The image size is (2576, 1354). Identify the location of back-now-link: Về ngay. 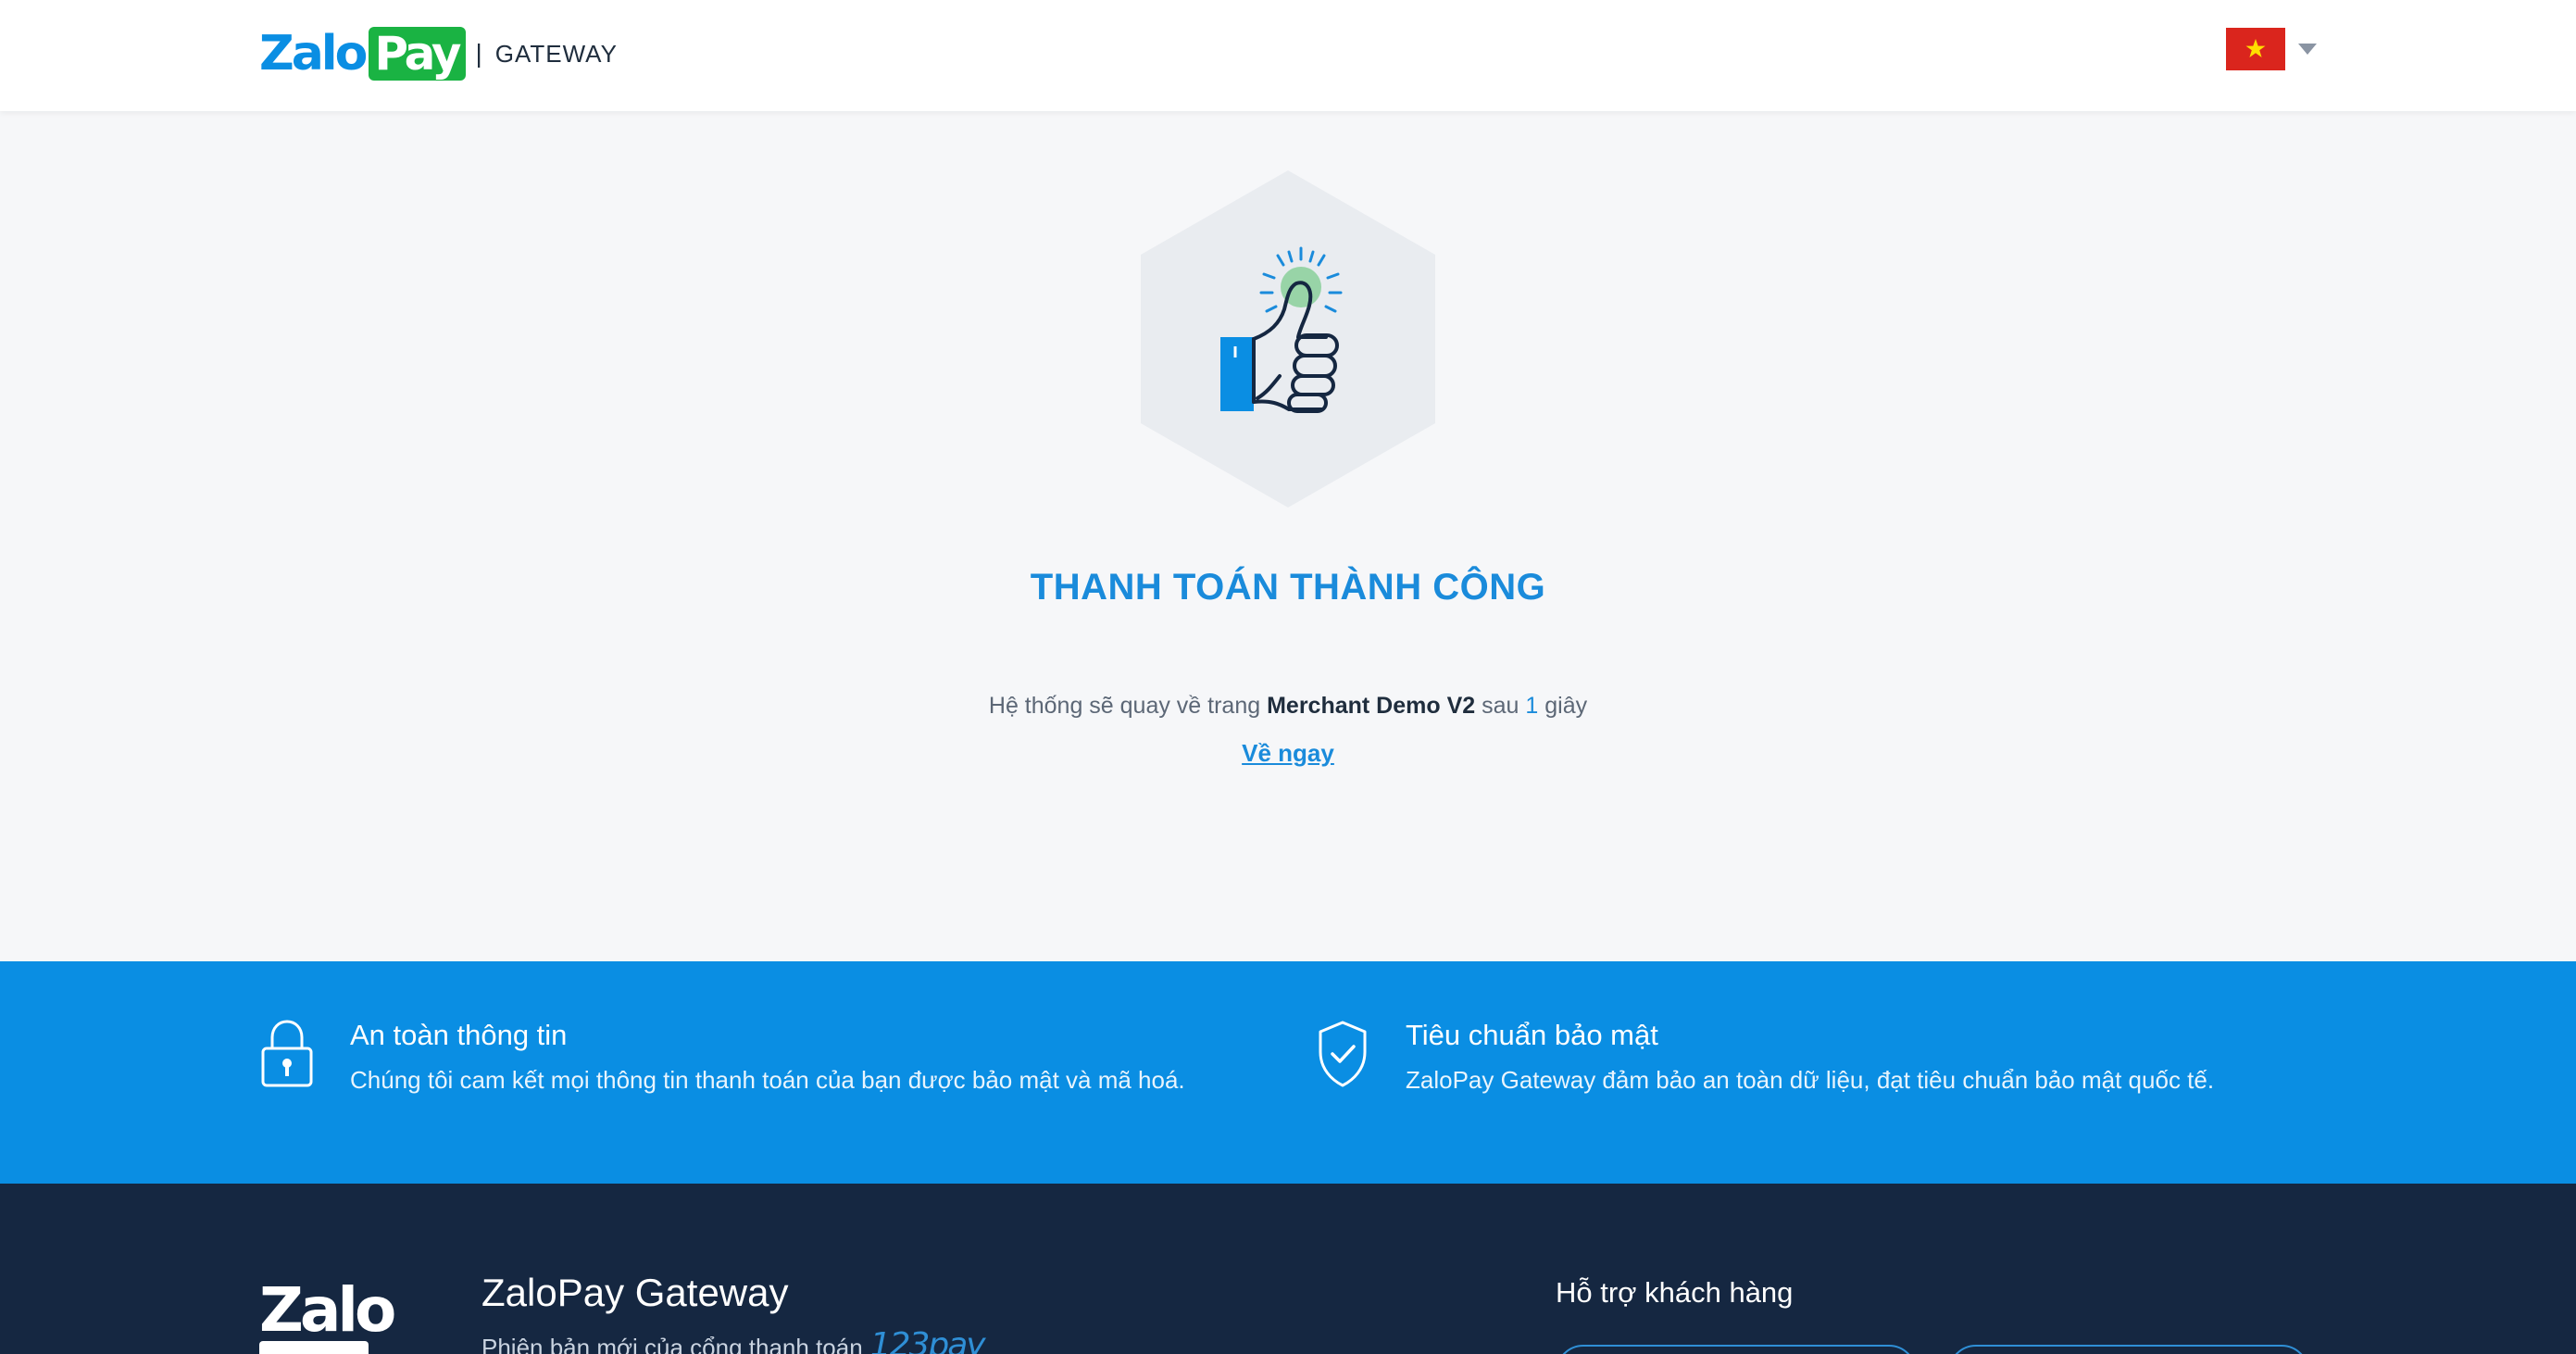
(1288, 753).